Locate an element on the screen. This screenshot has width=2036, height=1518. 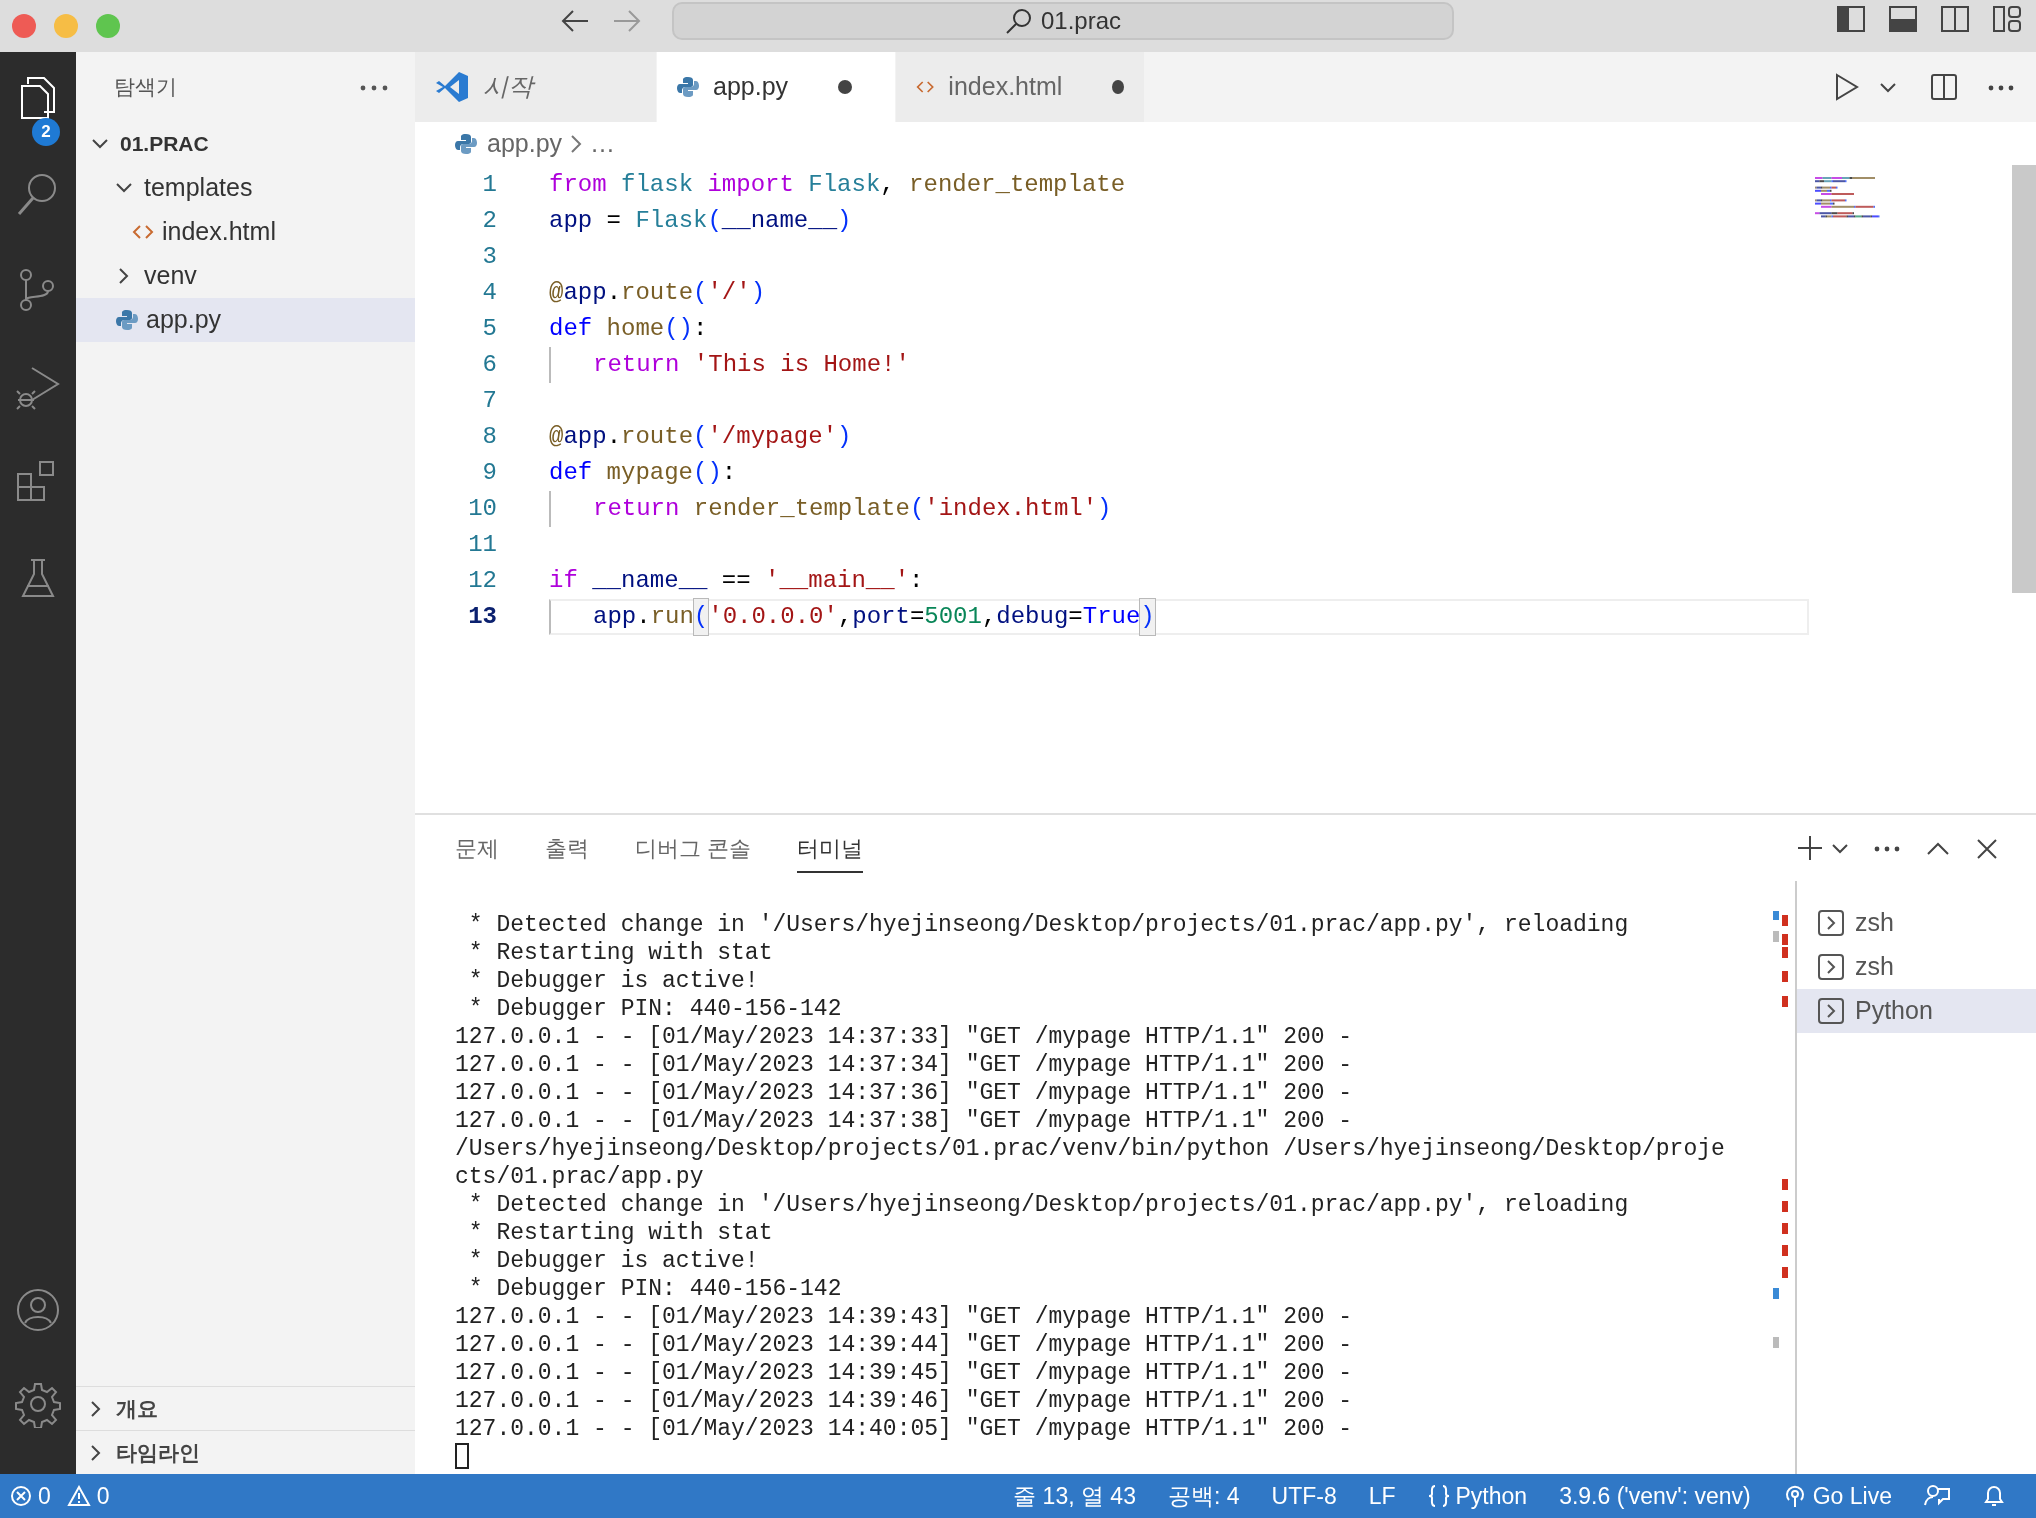
line-number: 3 is located at coordinates (489, 257).